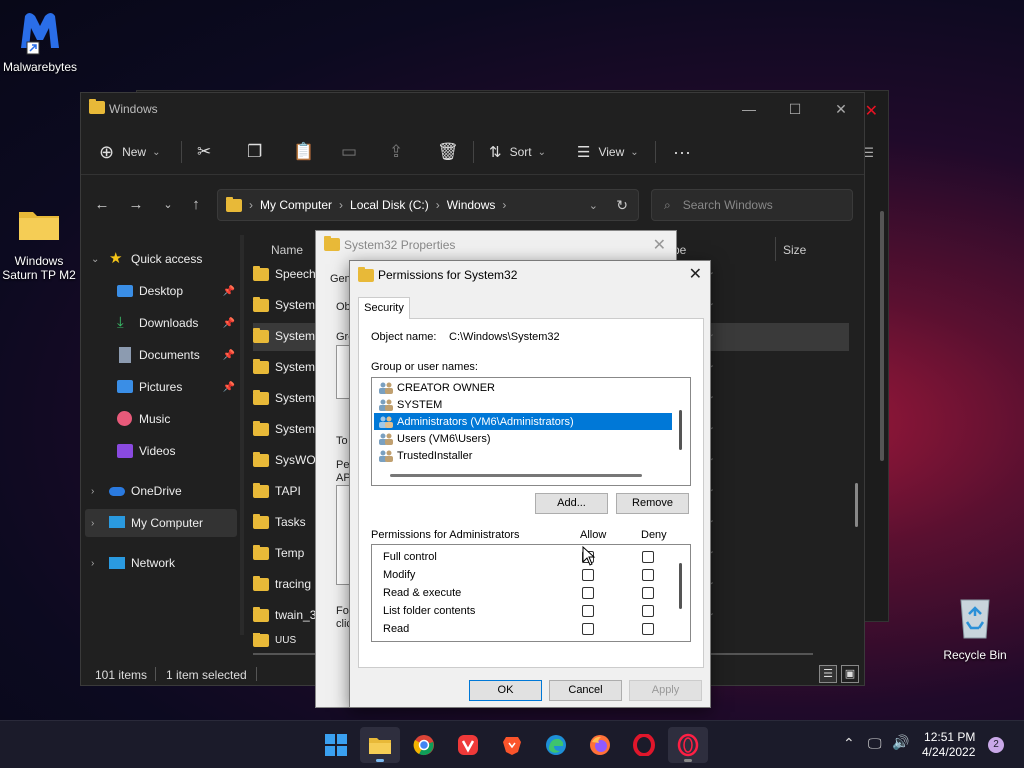  What do you see at coordinates (159, 355) in the screenshot?
I see `nav-item-documents: Documents 📌` at bounding box center [159, 355].